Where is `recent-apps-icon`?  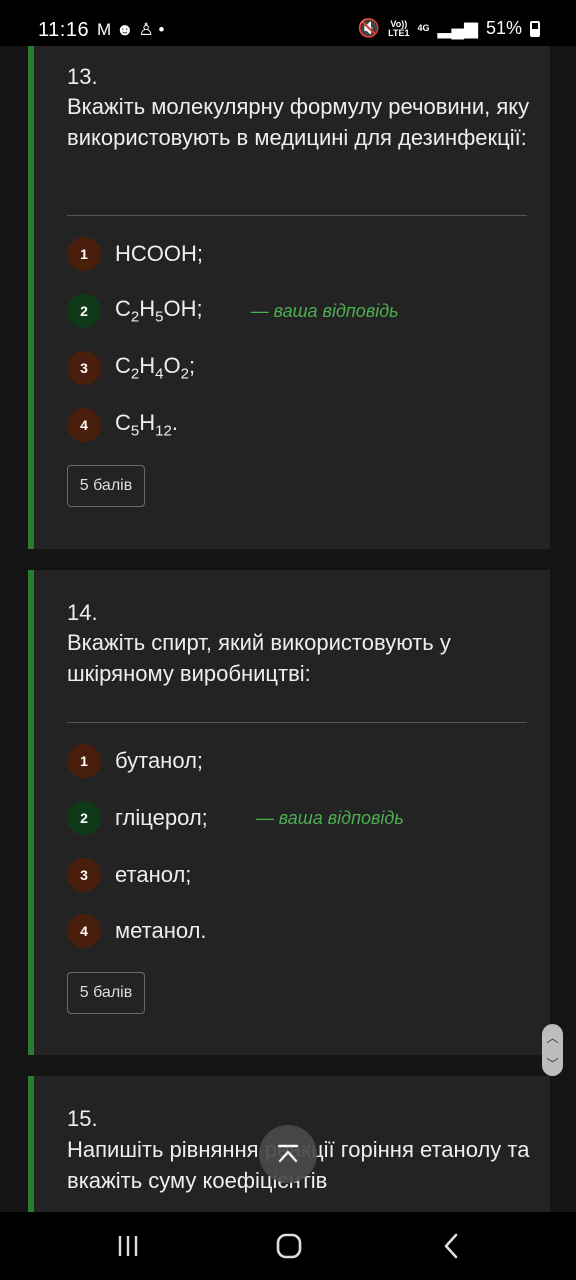
recent-apps-icon is located at coordinates (128, 1246).